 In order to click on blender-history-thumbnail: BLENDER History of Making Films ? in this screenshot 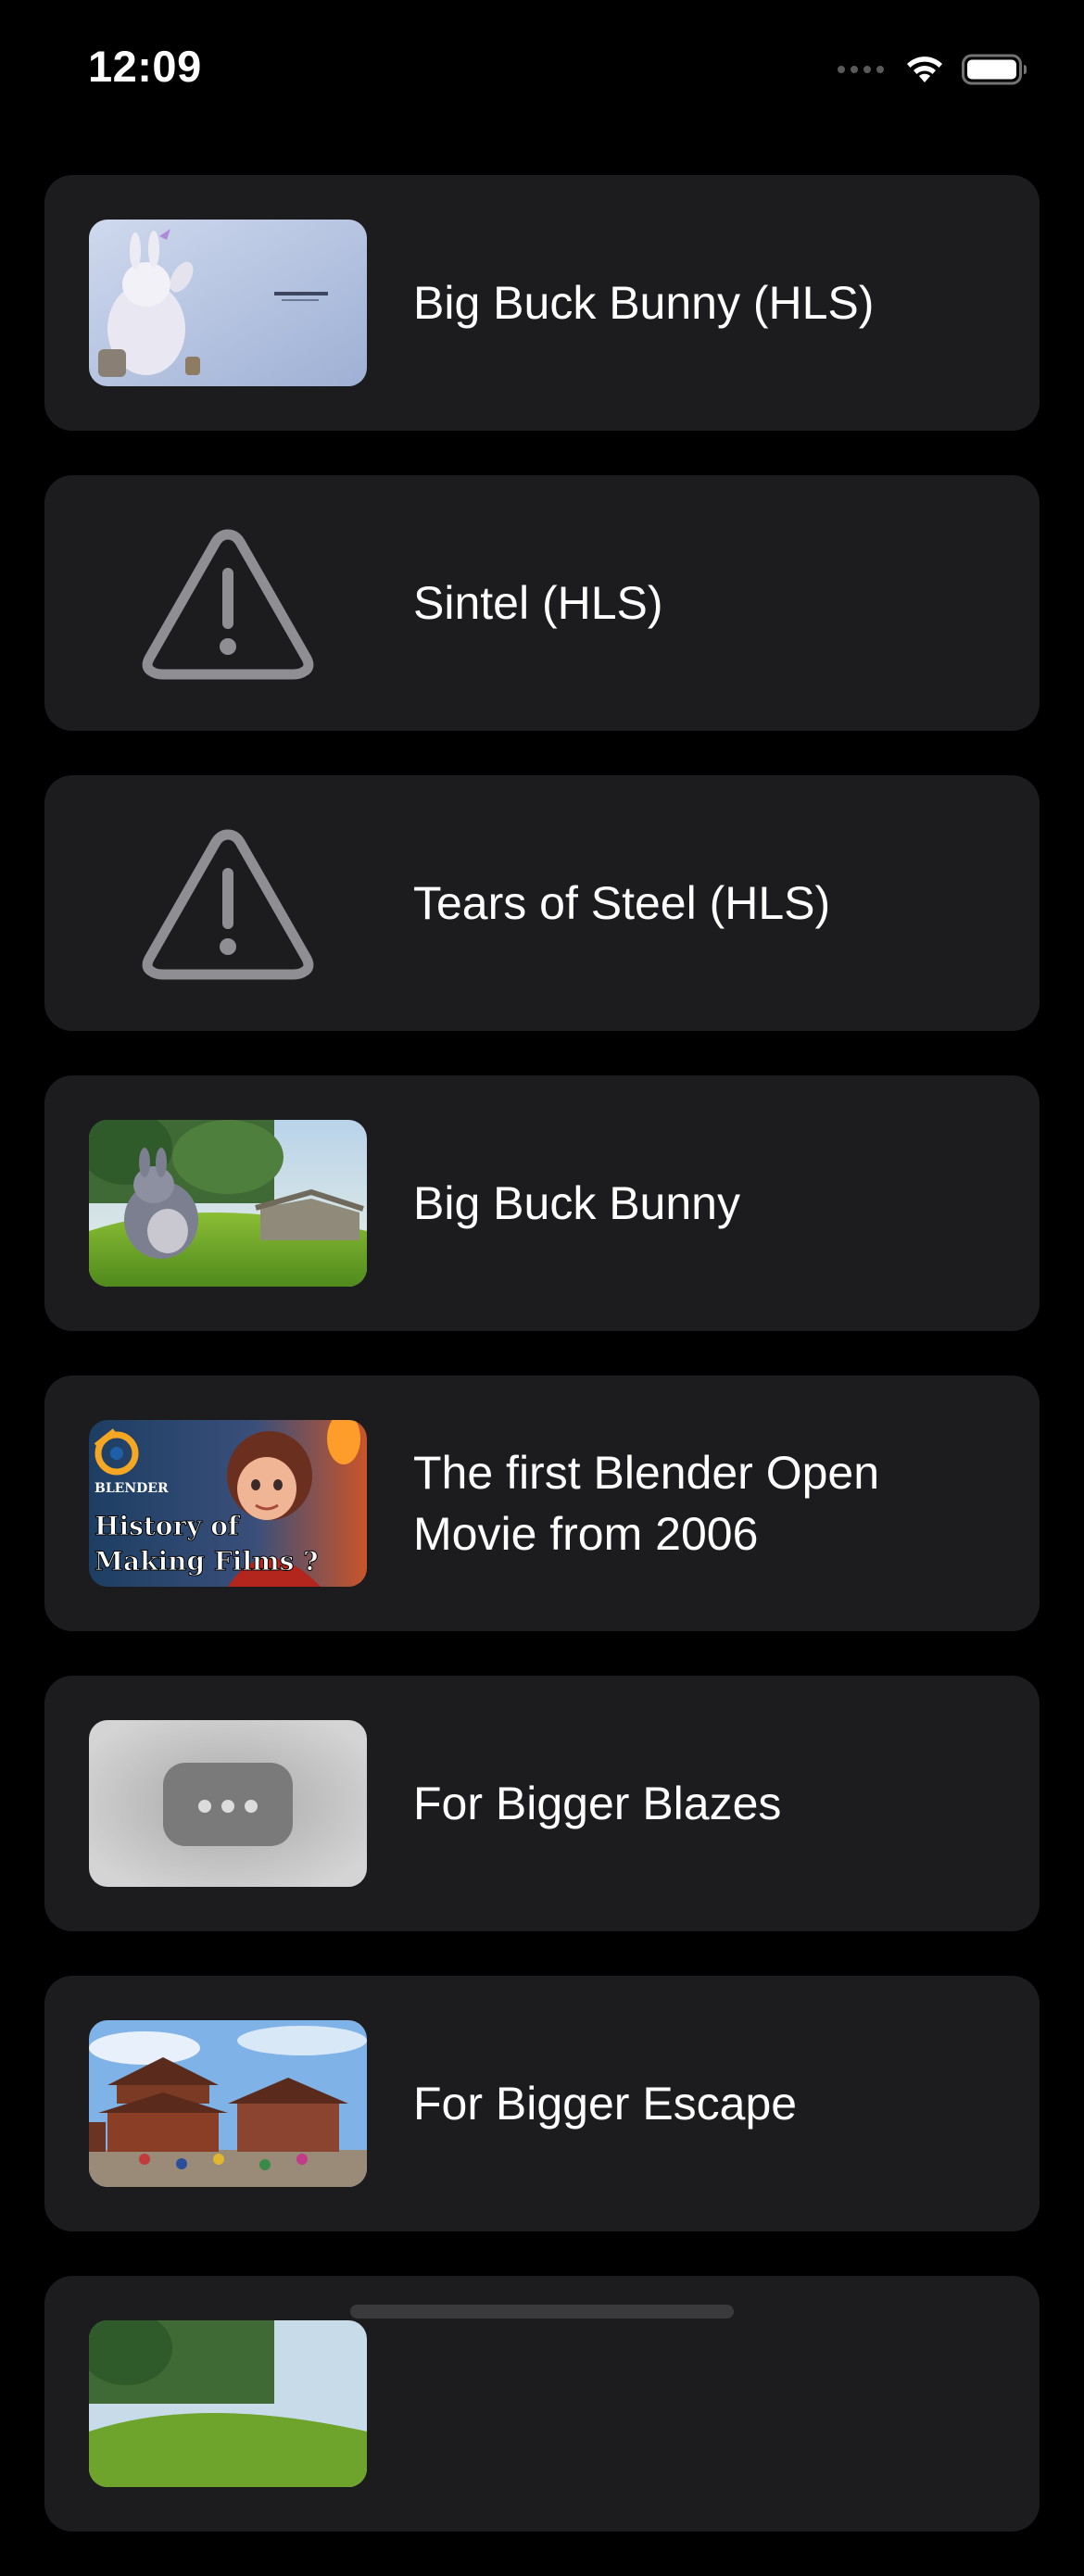, I will do `click(228, 1503)`.